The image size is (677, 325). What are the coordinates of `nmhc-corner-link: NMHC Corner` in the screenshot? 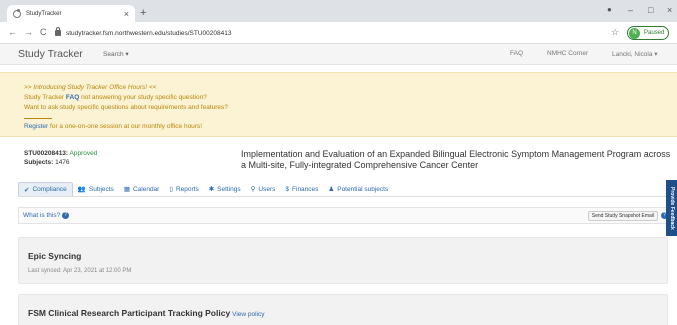 It's located at (567, 53).